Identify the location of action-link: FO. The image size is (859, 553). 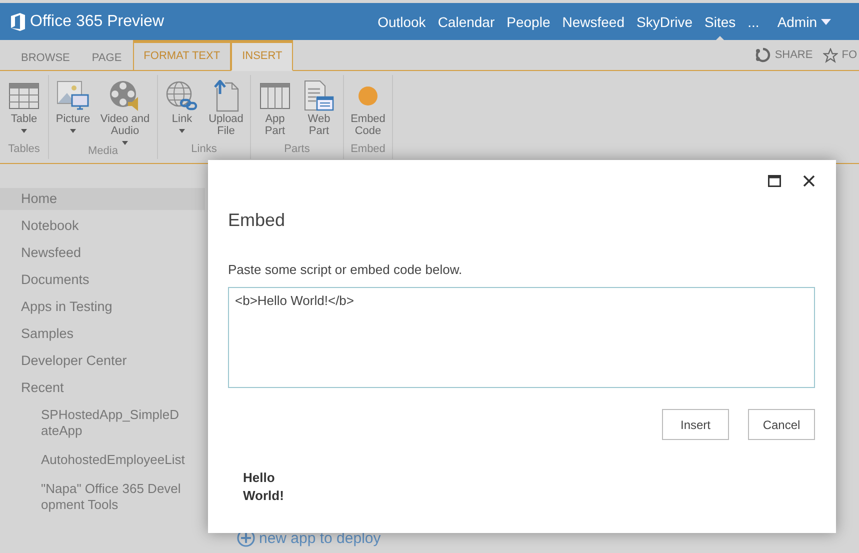
(849, 55).